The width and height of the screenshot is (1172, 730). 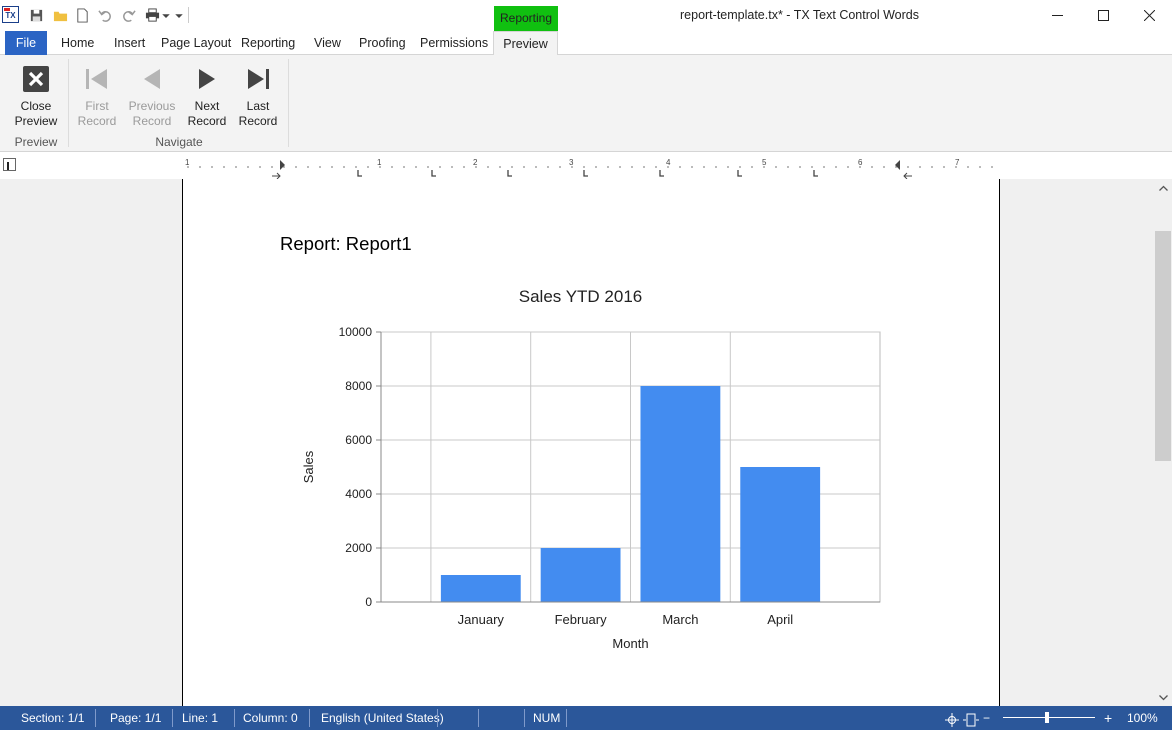 I want to click on last-record-button: Last Record, so click(x=258, y=94).